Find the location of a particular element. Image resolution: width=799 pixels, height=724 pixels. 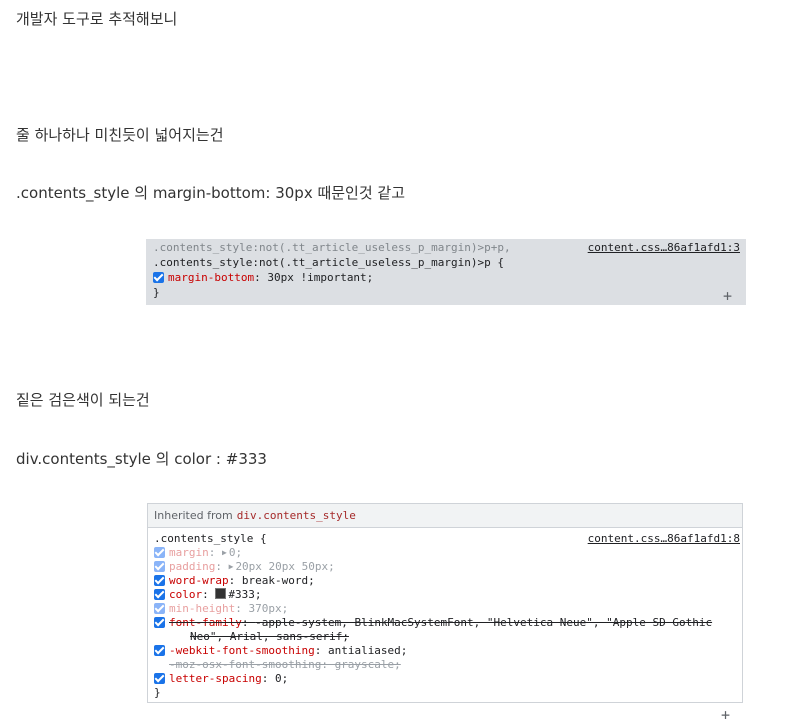

rule-selector: .contents_style { is located at coordinates (210, 538).